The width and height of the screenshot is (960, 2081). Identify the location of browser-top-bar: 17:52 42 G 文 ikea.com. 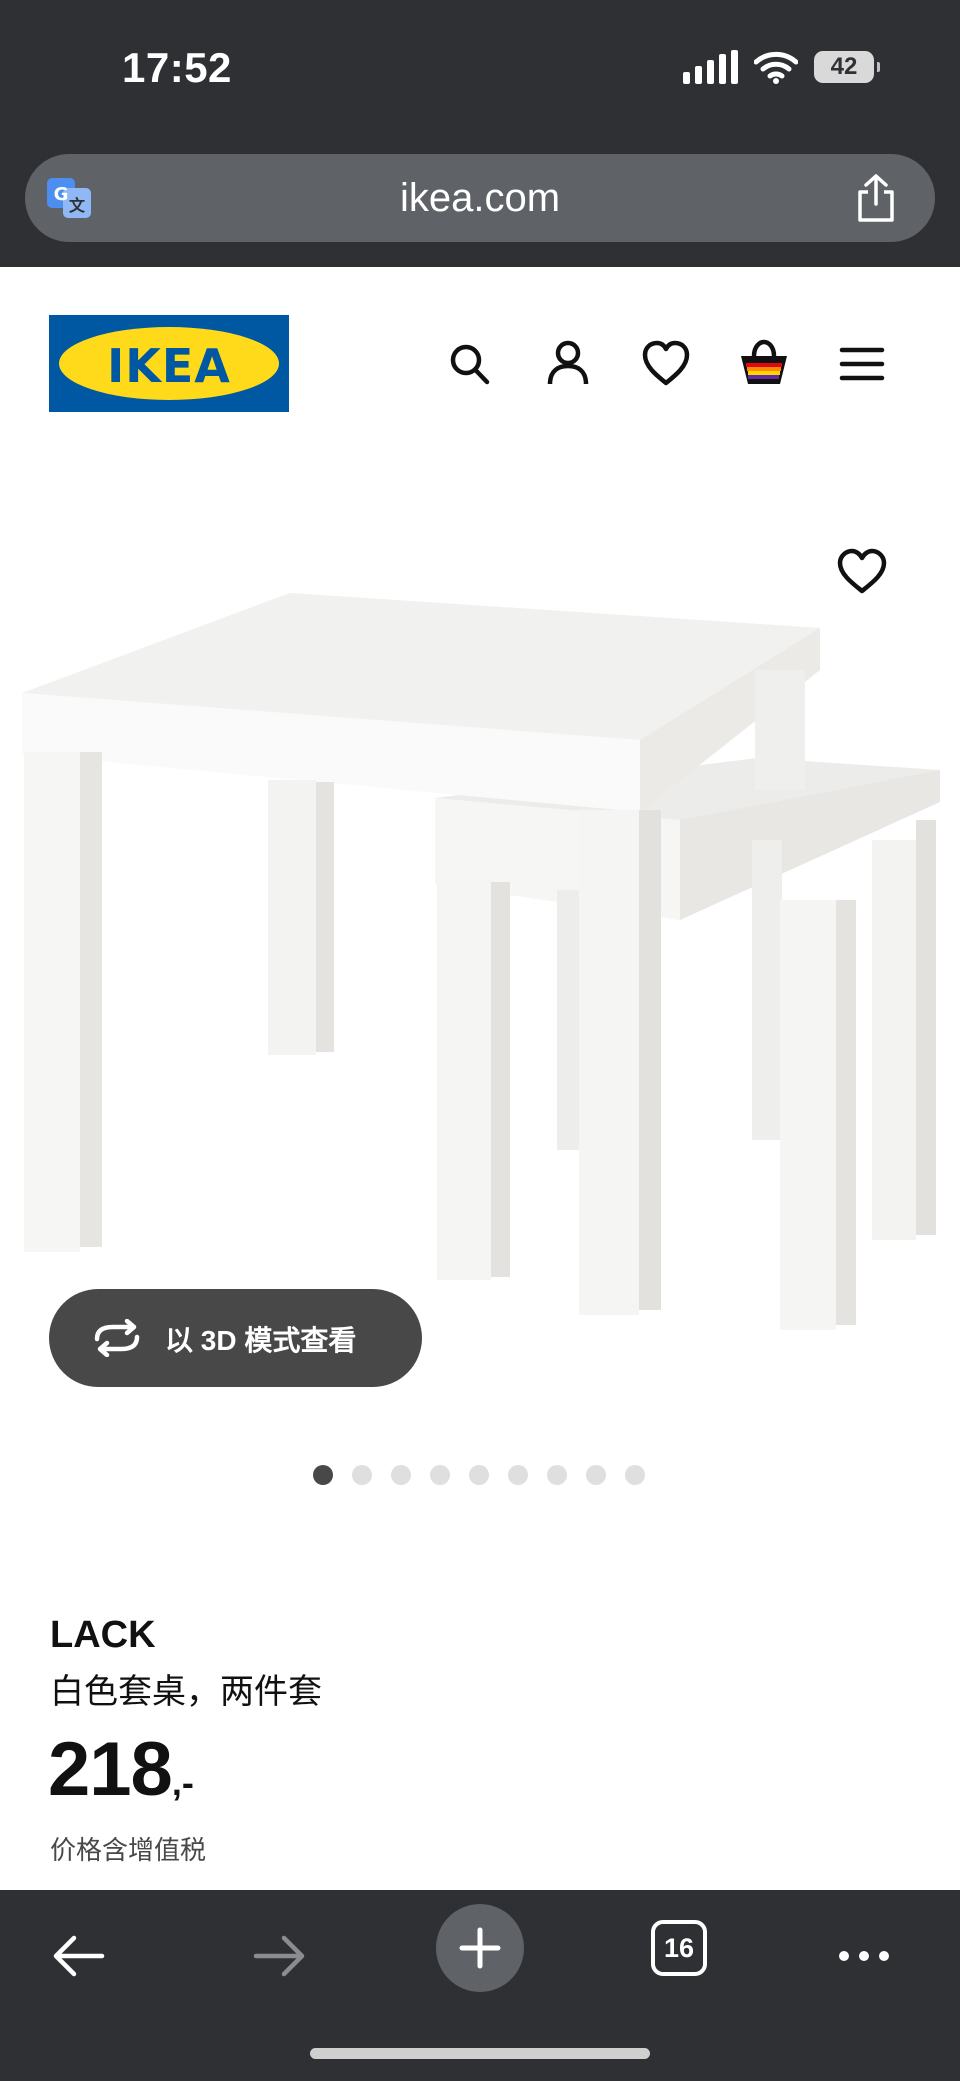
(480, 133).